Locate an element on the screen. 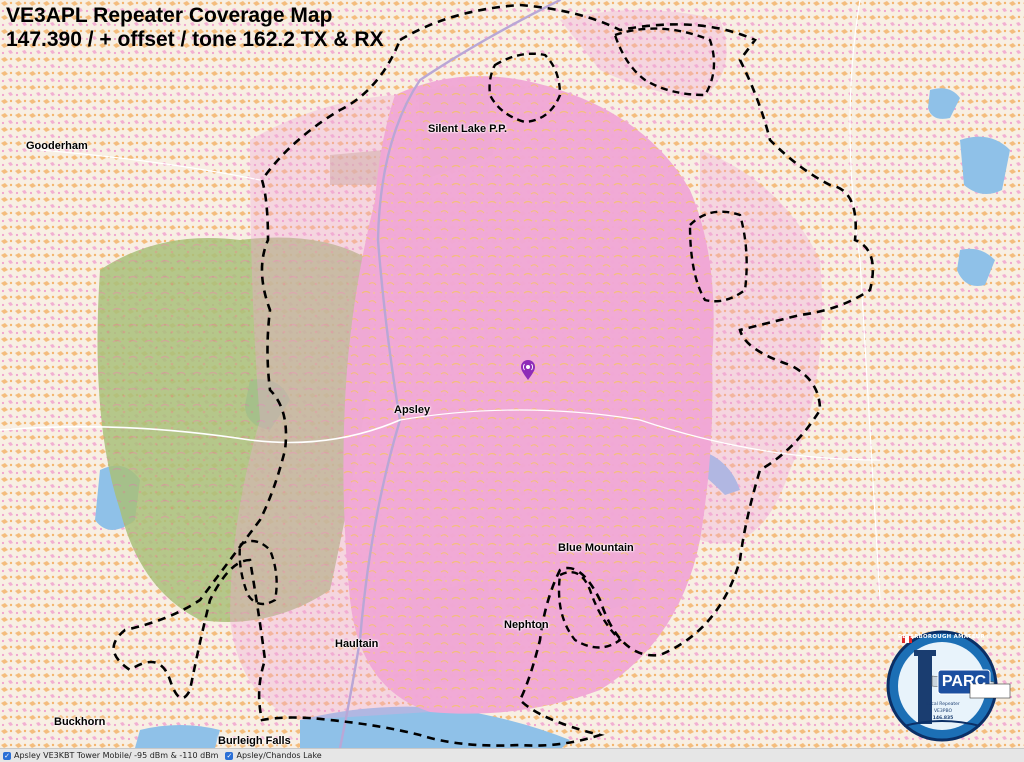 This screenshot has height=762, width=1024. map-subtitle: 147.390 / + offset / tone 162.2 TX & RX is located at coordinates (195, 39).